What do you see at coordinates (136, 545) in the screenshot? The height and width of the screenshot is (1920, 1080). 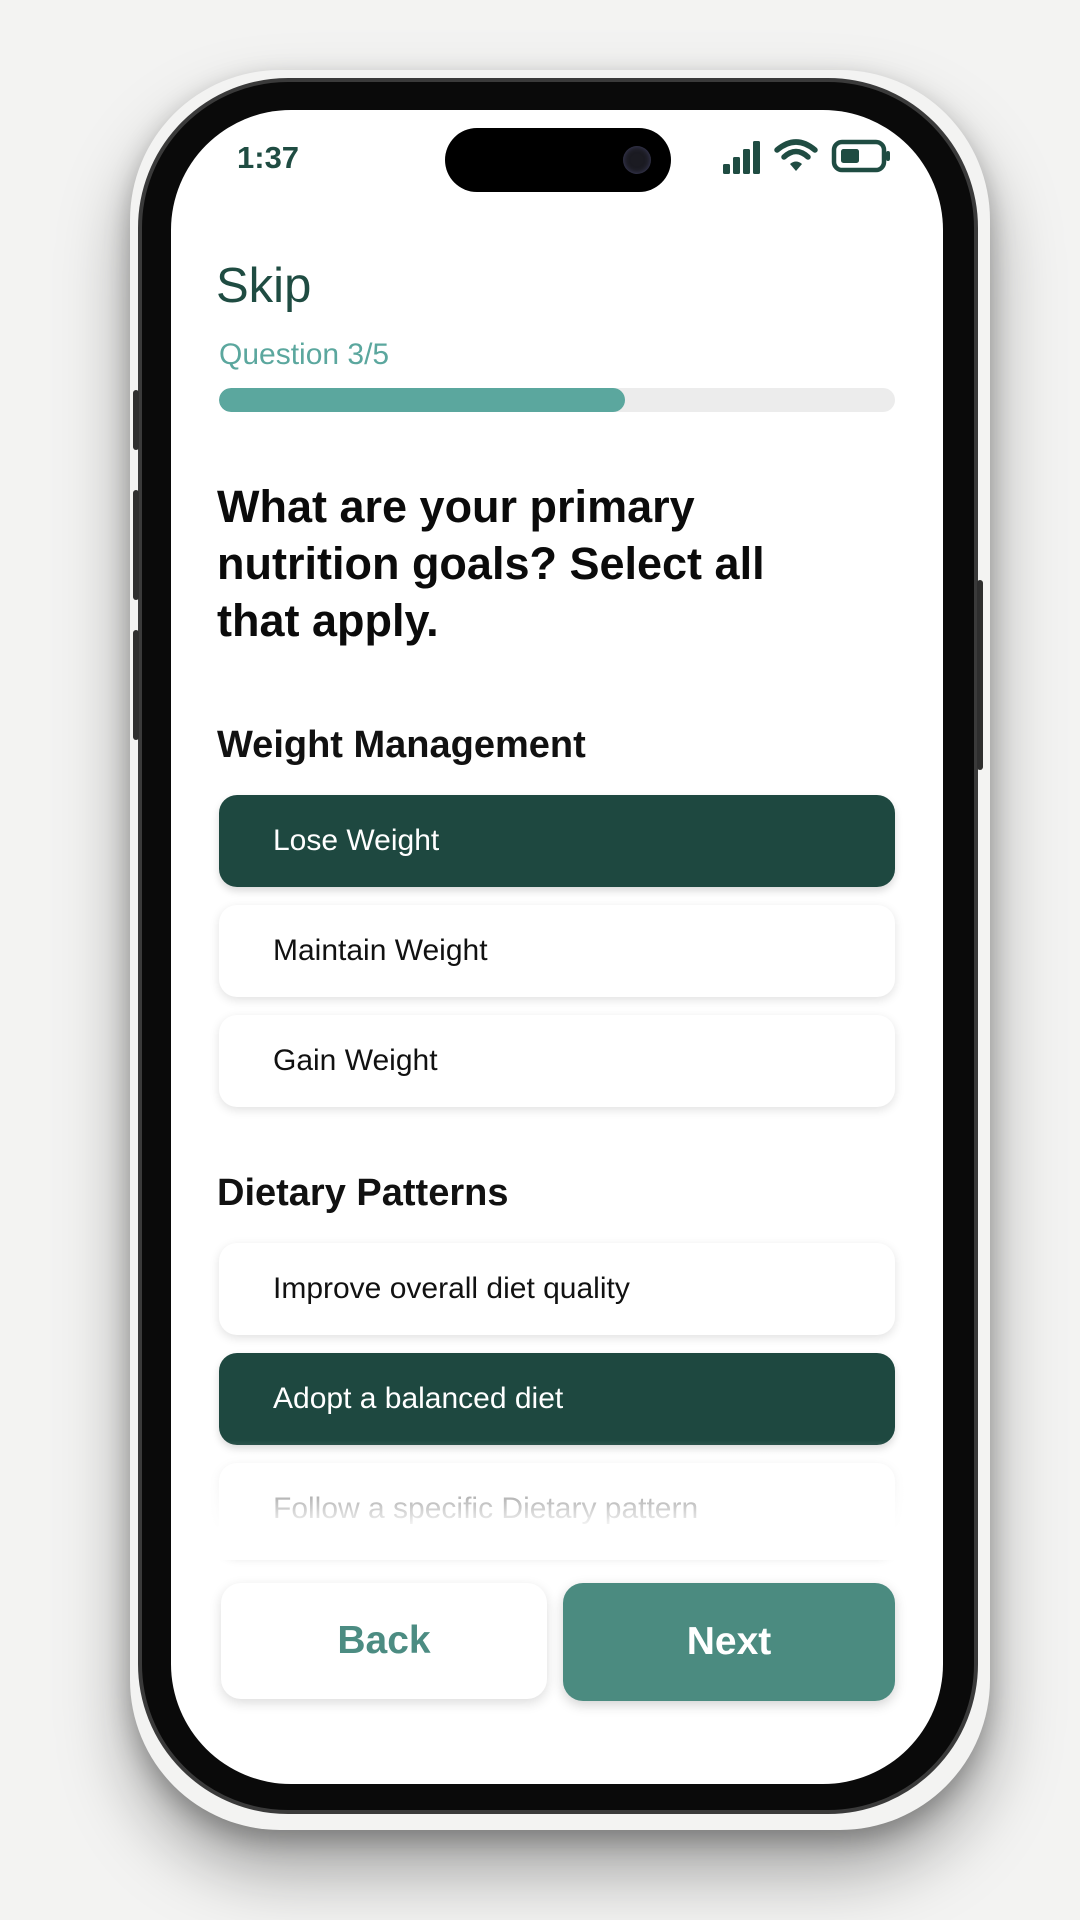 I see `volume-up-button` at bounding box center [136, 545].